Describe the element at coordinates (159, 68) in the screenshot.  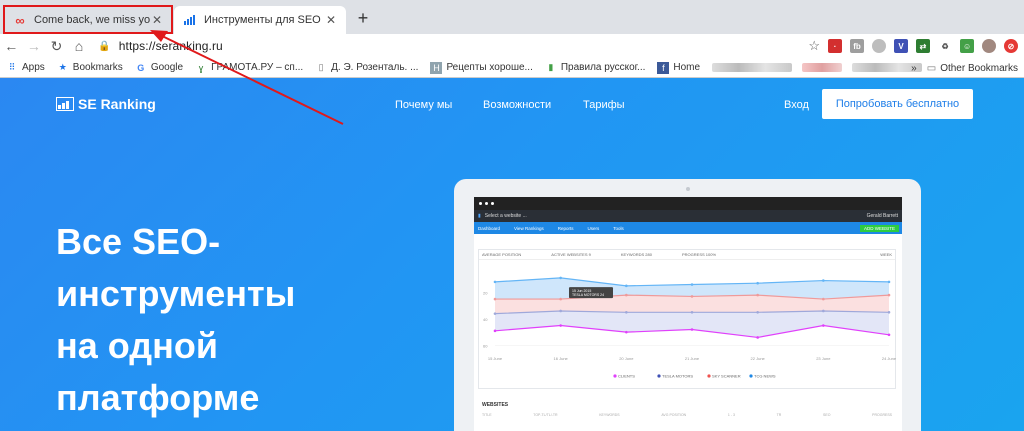
I see `bookmark-google: G Google` at that location.